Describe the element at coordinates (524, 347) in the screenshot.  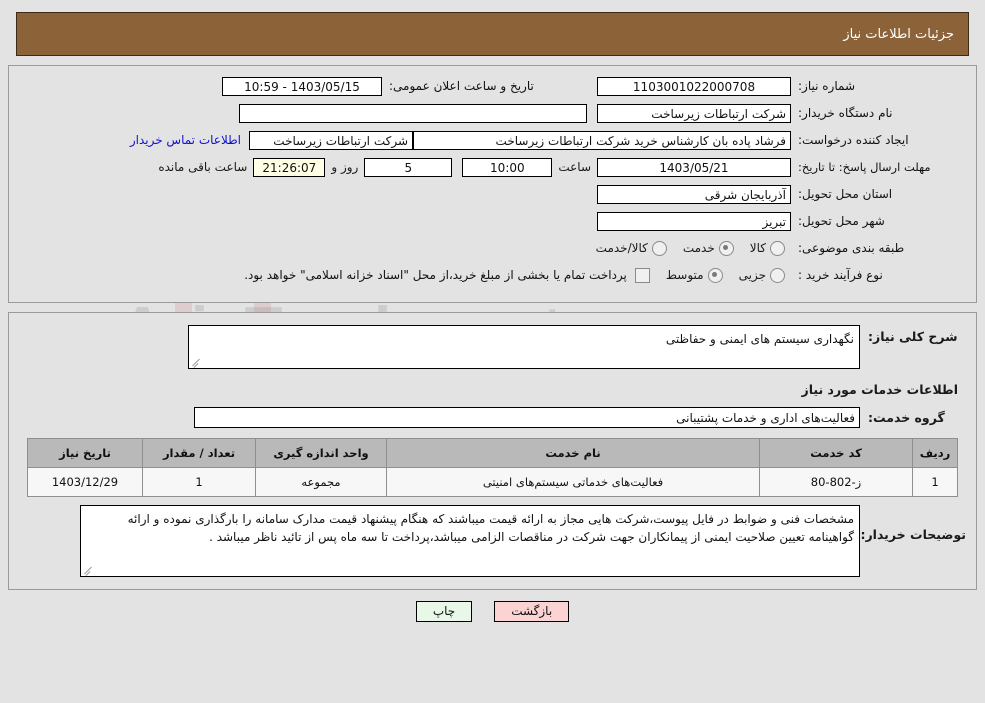
I see `general-desc-textarea: نگهداری سیستم های ایمنی و حفاظتی` at that location.